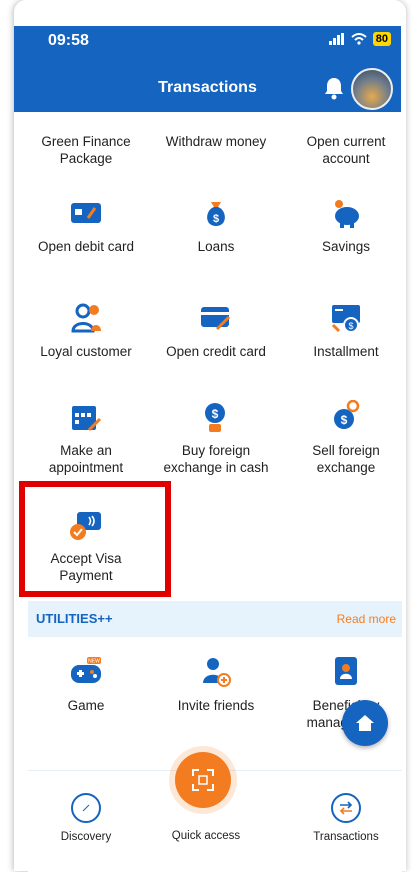 The image size is (412, 872). What do you see at coordinates (94, 662) in the screenshot?
I see `new-badge: NEW` at bounding box center [94, 662].